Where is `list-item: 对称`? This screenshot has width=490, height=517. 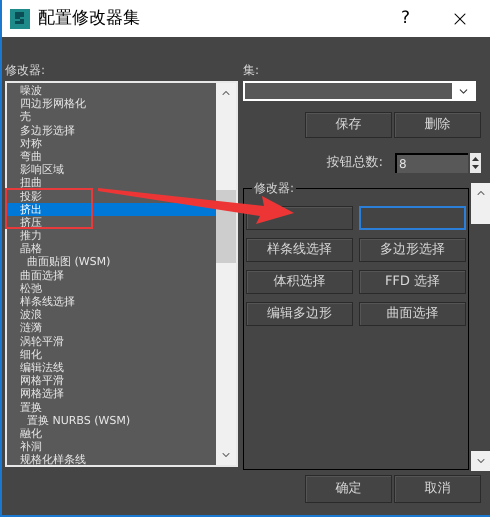
list-item: 对称 is located at coordinates (24, 143).